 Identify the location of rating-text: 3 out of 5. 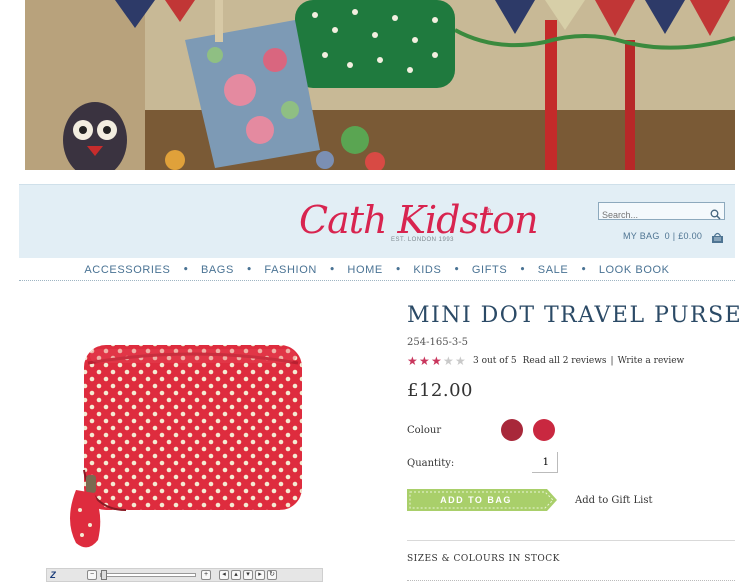
(495, 361).